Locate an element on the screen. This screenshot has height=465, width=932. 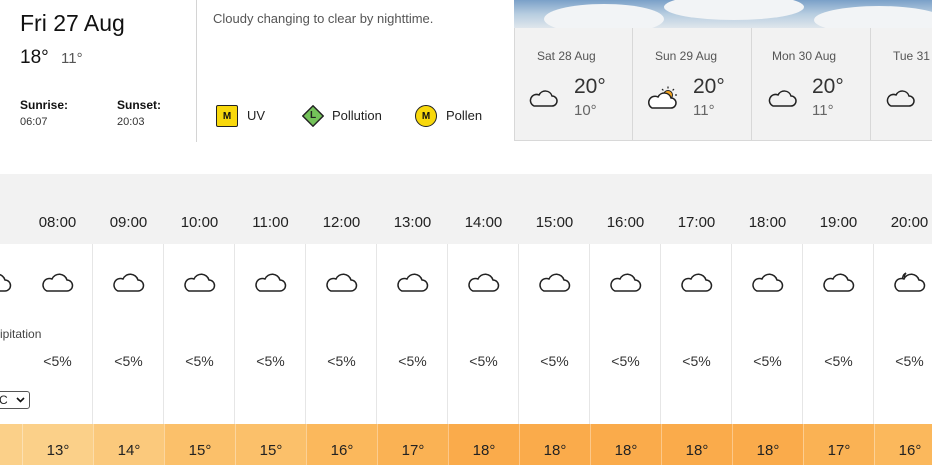
sky-image is located at coordinates (723, 14).